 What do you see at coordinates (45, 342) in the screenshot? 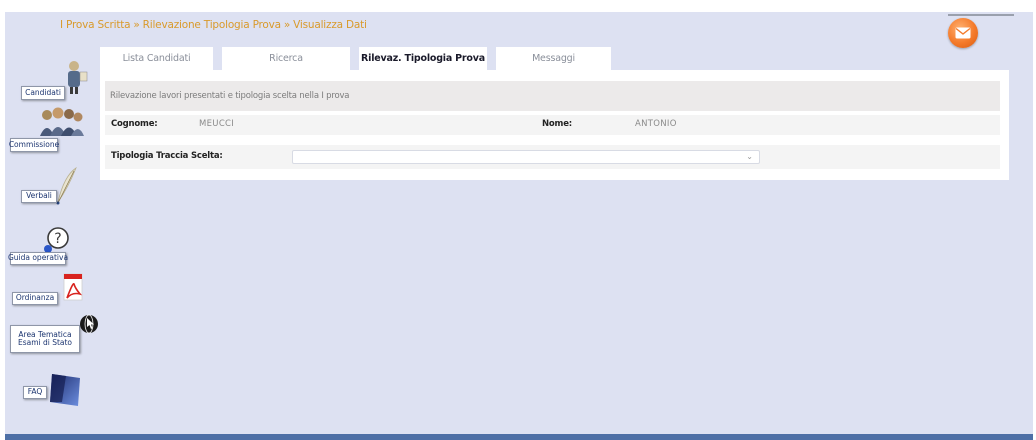
I see `sidebar-item-label-line2: Esami di Stato` at bounding box center [45, 342].